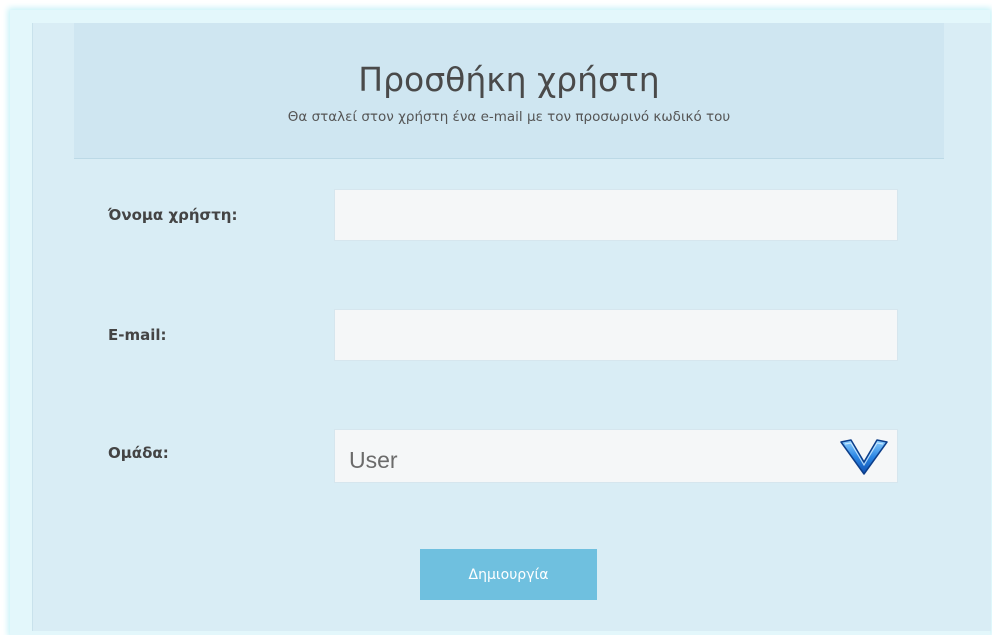  Describe the element at coordinates (373, 460) in the screenshot. I see `group-select-value: User` at that location.